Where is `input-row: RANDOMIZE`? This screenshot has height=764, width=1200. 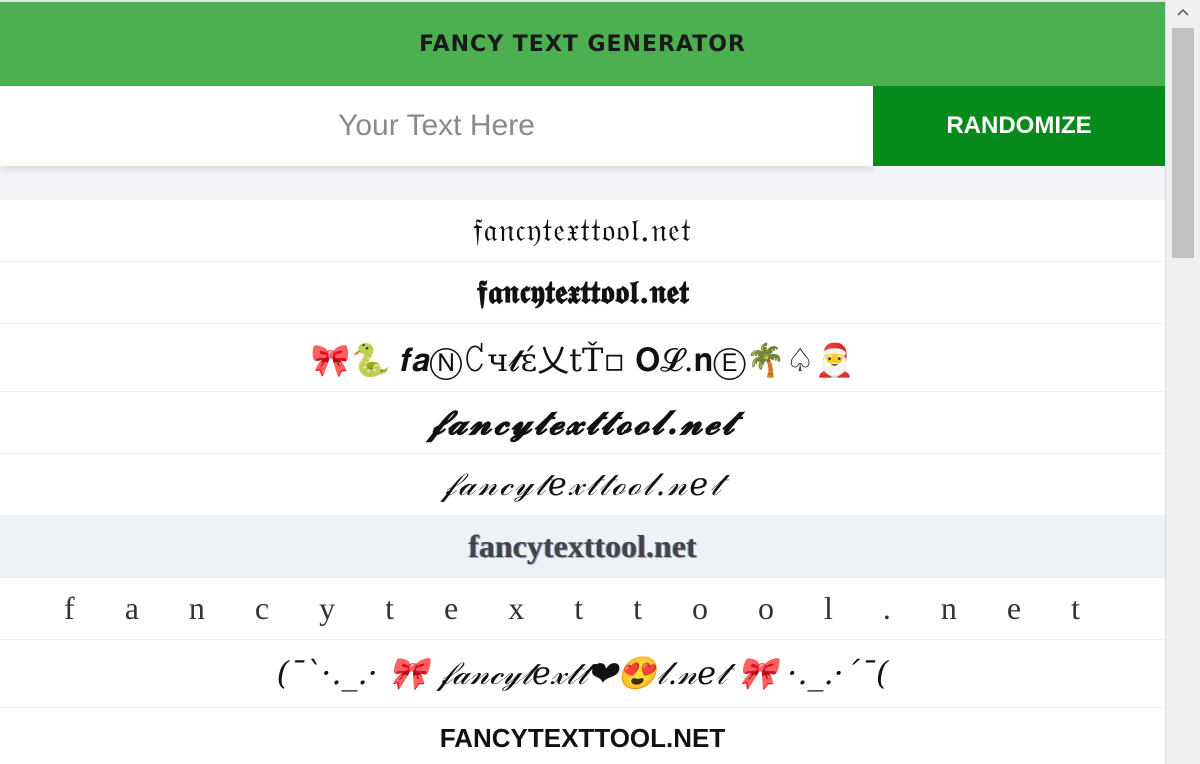
input-row: RANDOMIZE is located at coordinates (582, 126).